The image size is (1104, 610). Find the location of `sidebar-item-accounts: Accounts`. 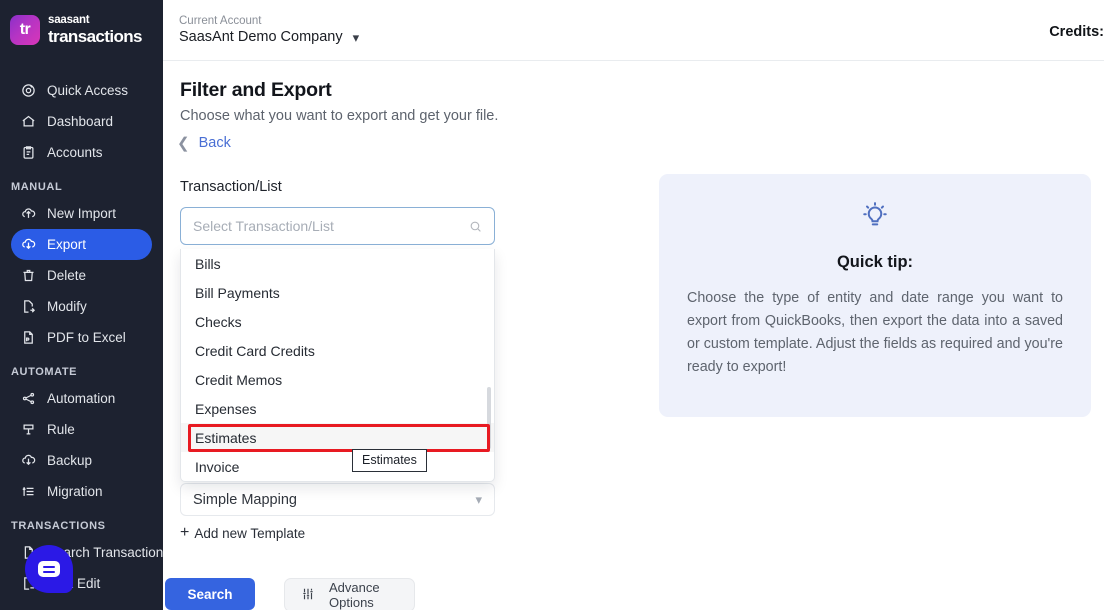

sidebar-item-accounts: Accounts is located at coordinates (81, 152).